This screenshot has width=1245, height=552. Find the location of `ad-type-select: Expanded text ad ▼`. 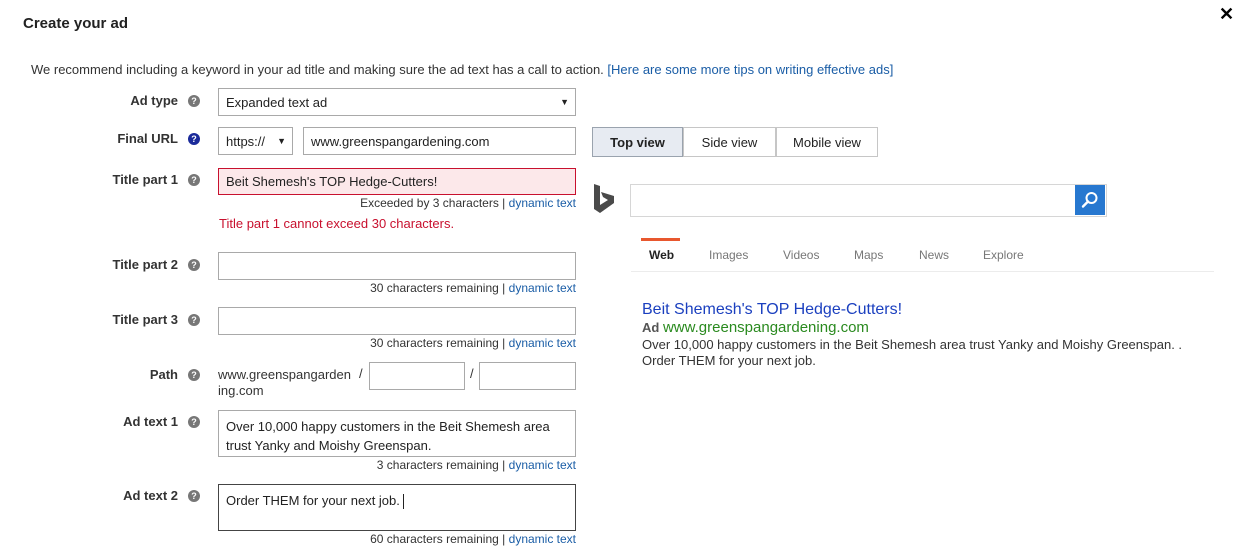

ad-type-select: Expanded text ad ▼ is located at coordinates (397, 102).